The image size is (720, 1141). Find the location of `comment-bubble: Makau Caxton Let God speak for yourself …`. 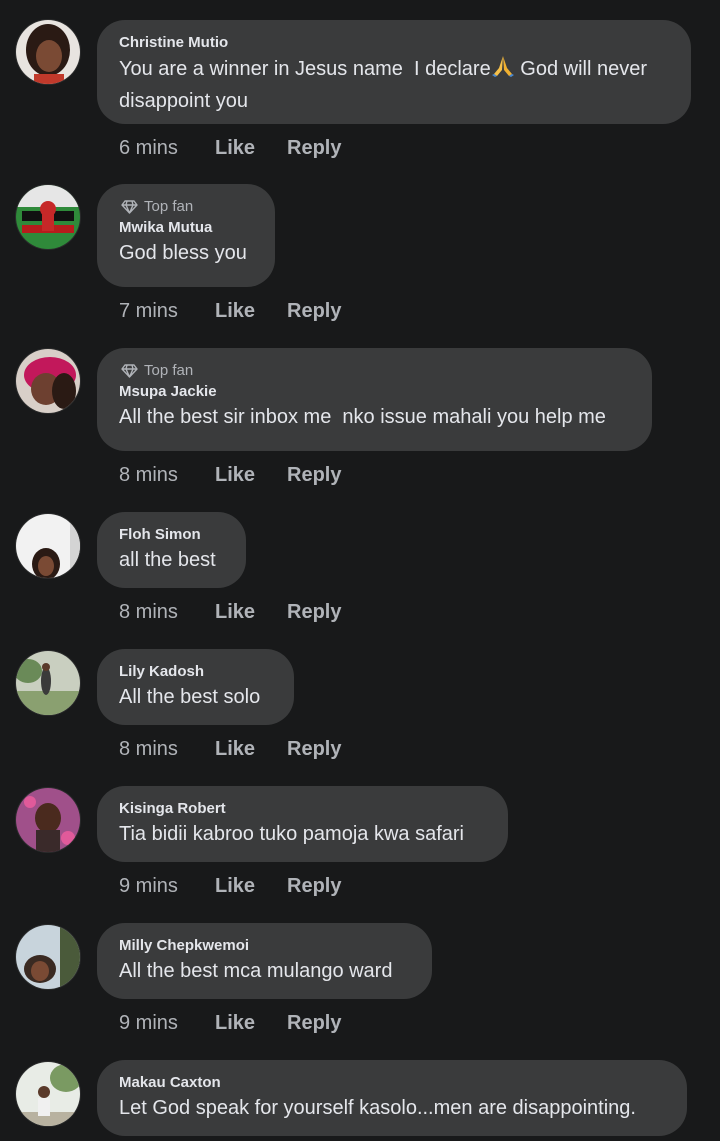

comment-bubble: Makau Caxton Let God speak for yourself … is located at coordinates (392, 1098).